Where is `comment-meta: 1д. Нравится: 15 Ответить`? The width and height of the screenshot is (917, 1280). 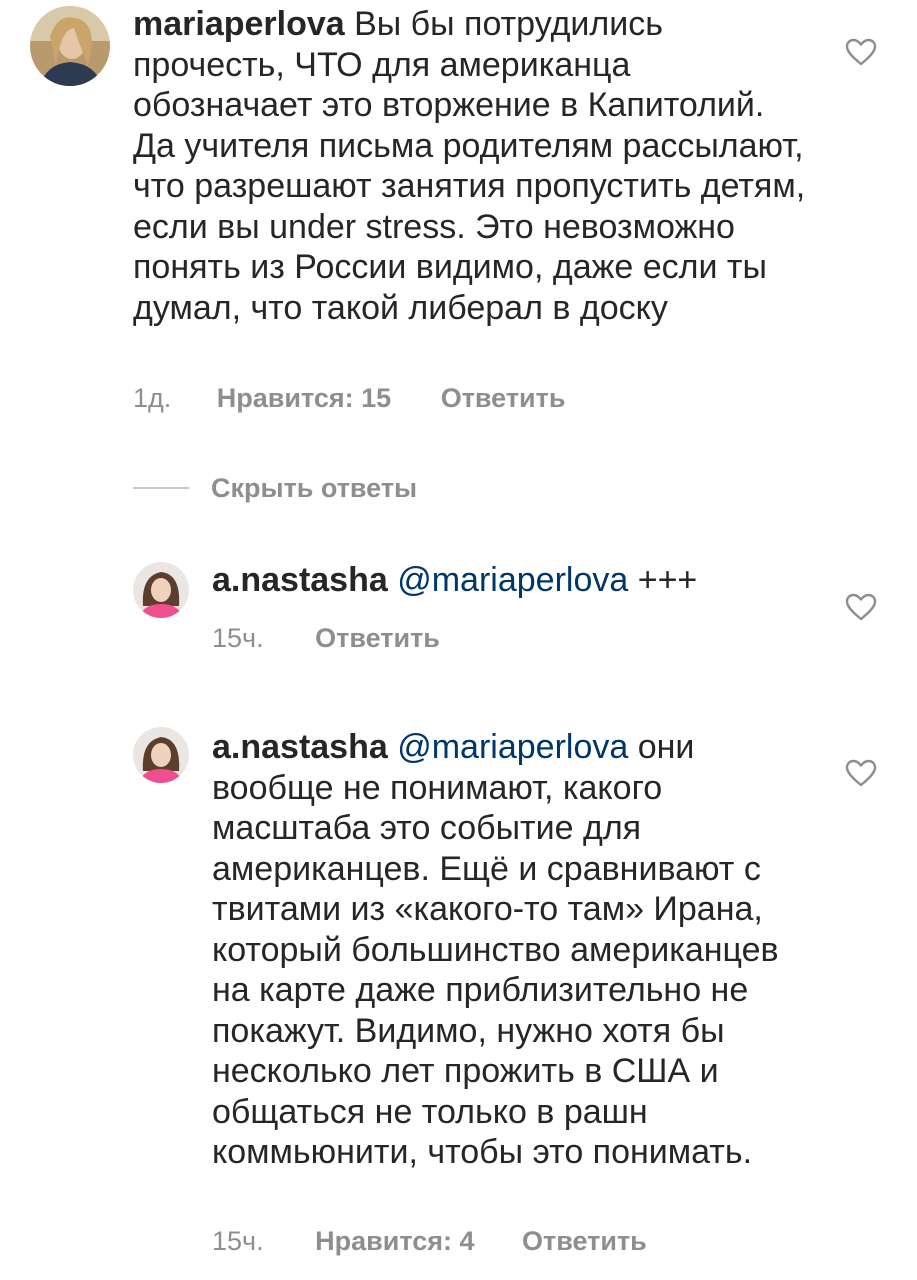
comment-meta: 1д. Нравится: 15 Ответить is located at coordinates (349, 398).